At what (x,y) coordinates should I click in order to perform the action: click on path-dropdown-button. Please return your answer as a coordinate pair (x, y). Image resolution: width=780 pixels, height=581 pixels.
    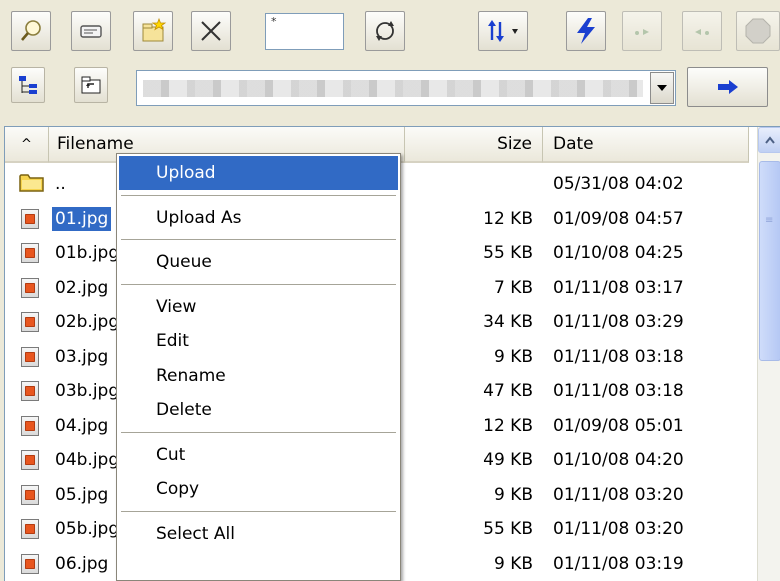
    Looking at the image, I should click on (662, 88).